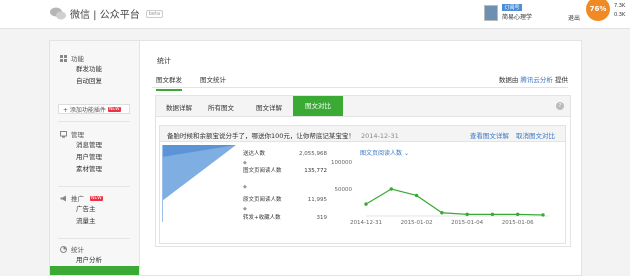 The height and width of the screenshot is (276, 630). I want to click on sidebar-item-advertiser: 广告主, so click(81, 209).